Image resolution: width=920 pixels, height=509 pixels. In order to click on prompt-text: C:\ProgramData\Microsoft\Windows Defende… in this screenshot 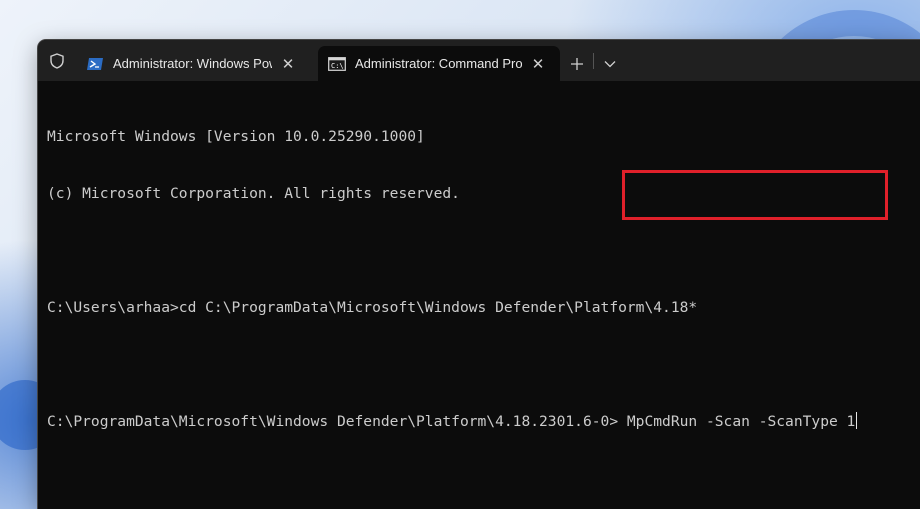, I will do `click(333, 421)`.